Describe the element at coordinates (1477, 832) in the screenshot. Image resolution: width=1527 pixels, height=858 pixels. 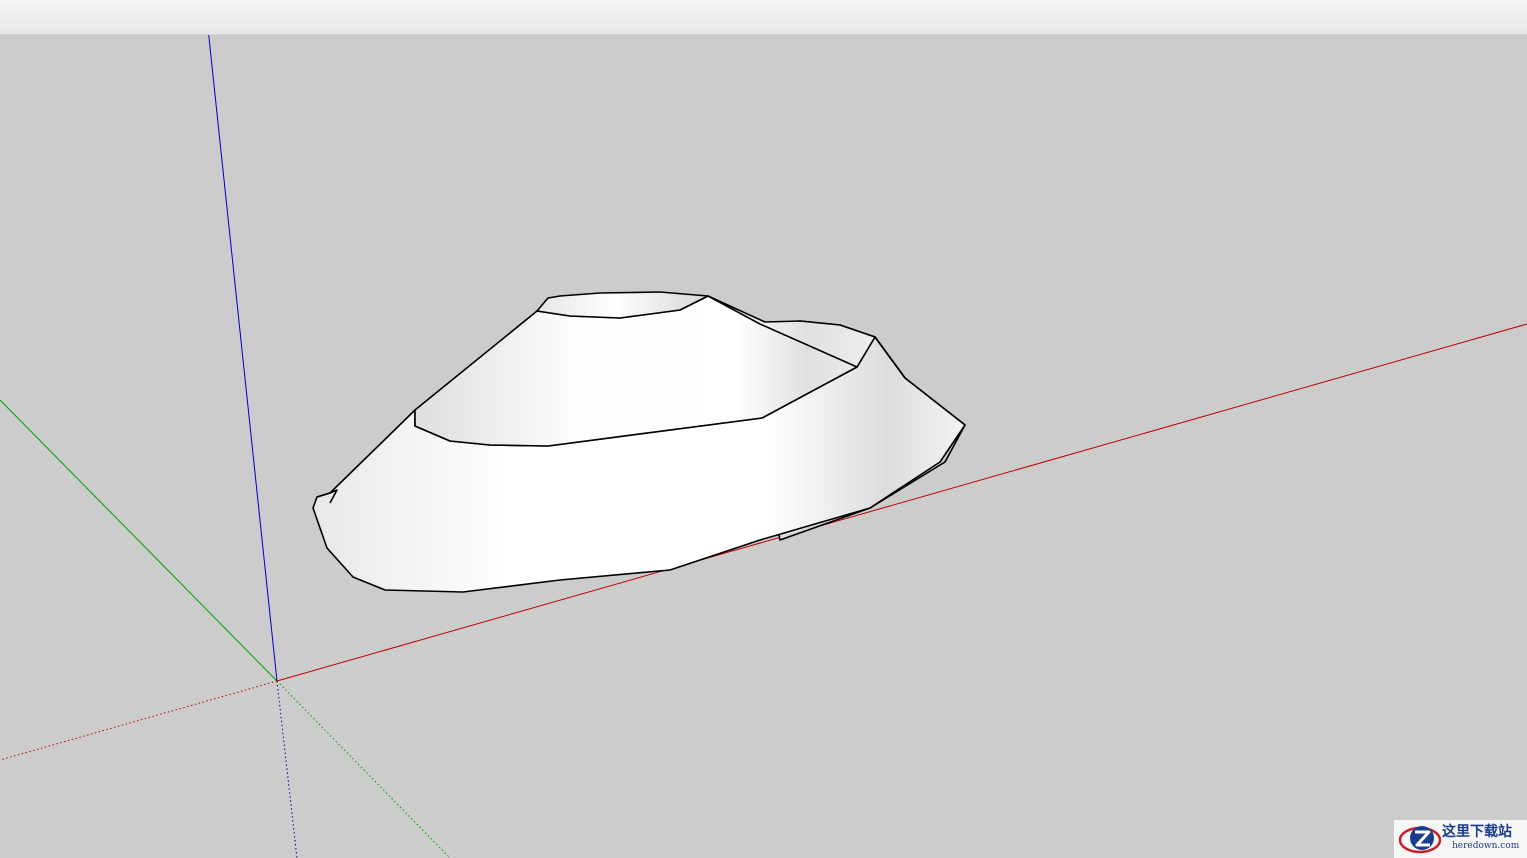
I see `watermark-title: 这里下载站` at that location.